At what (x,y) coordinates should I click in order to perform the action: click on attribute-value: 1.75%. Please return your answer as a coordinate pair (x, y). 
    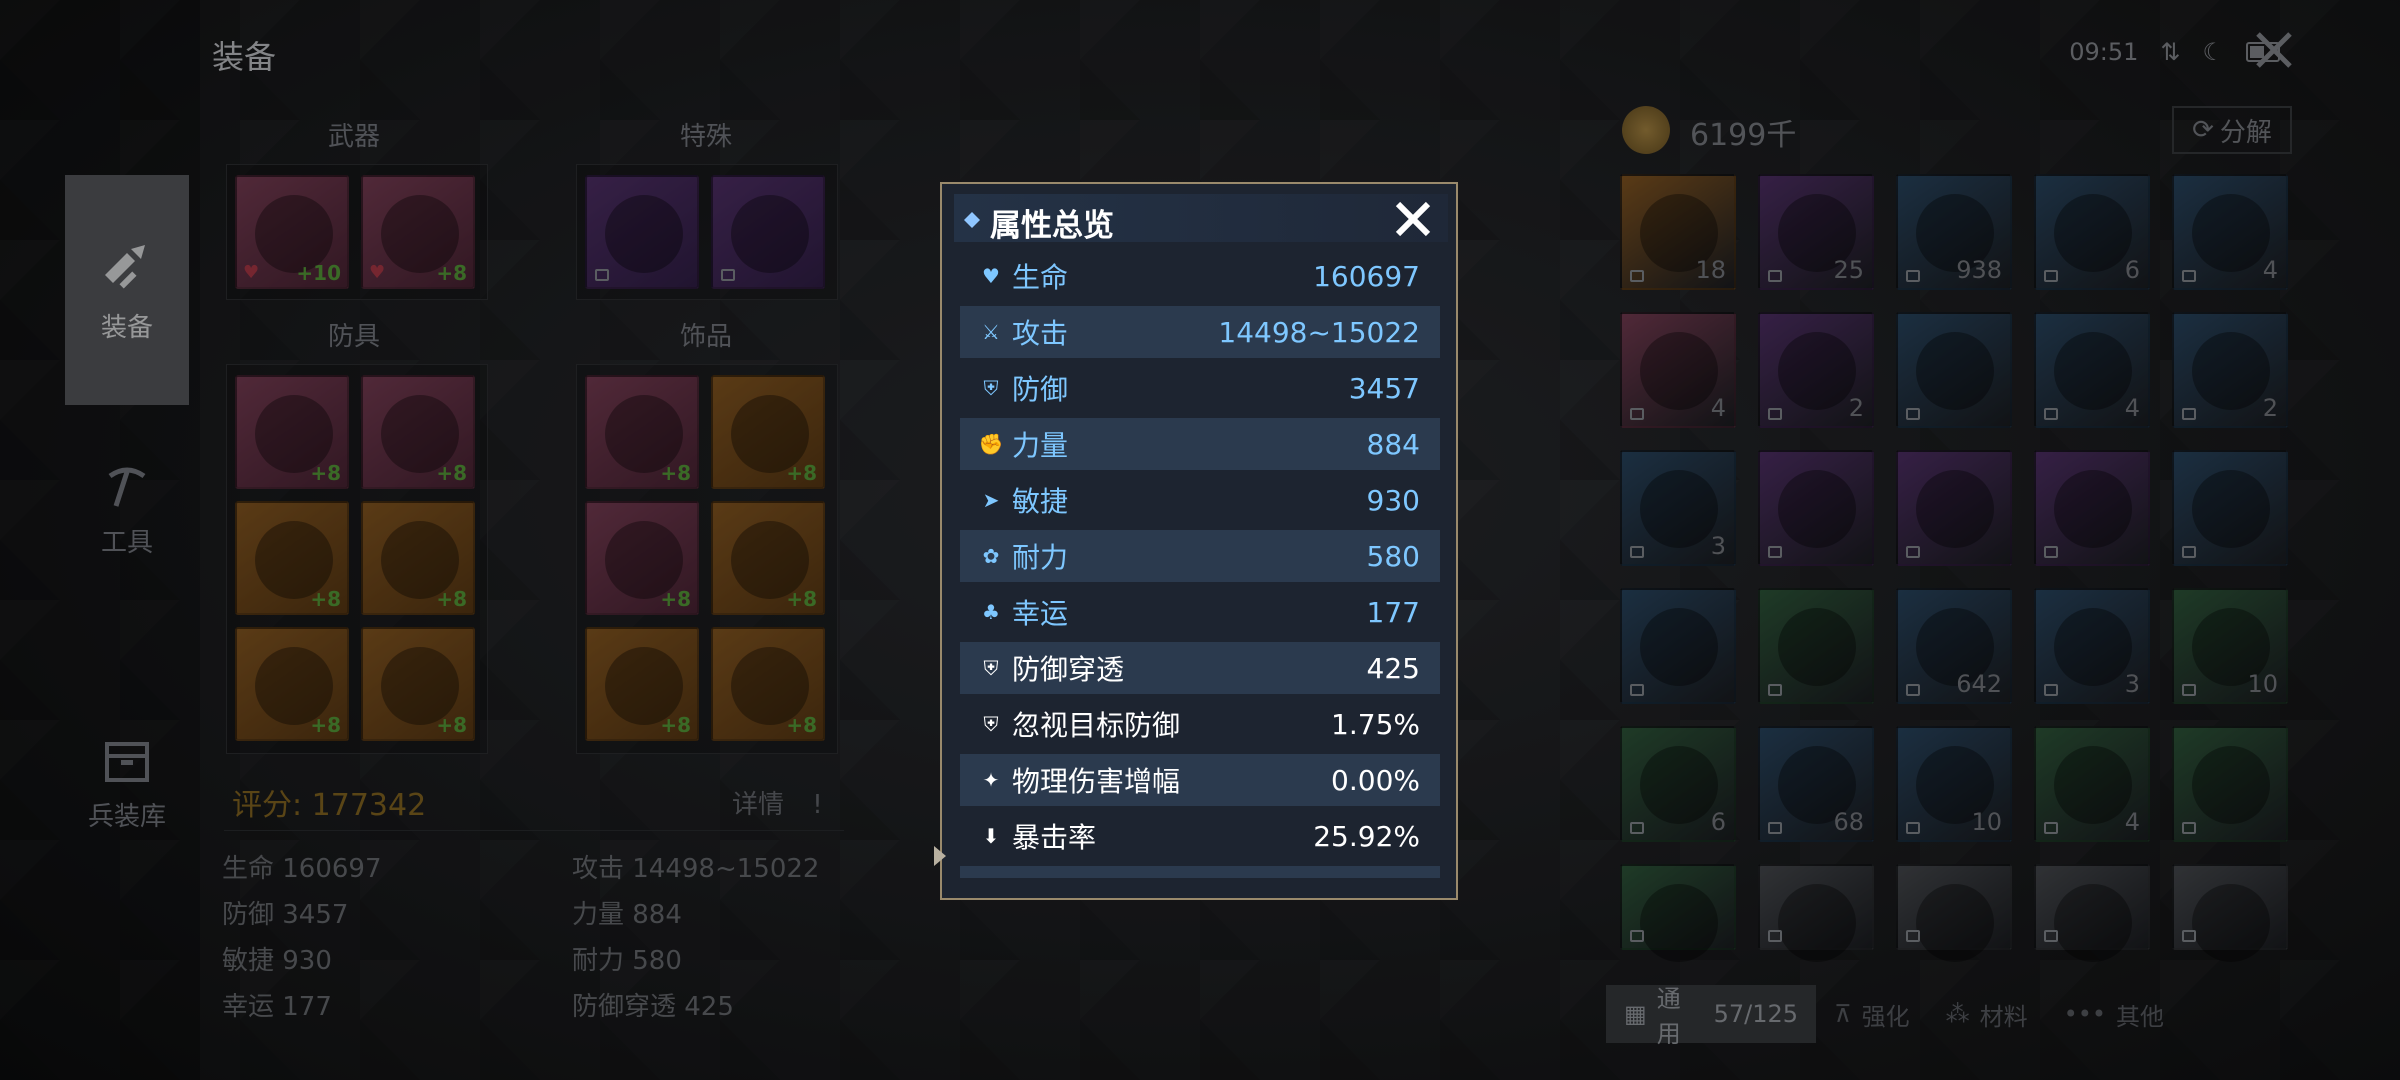
    Looking at the image, I should click on (1375, 724).